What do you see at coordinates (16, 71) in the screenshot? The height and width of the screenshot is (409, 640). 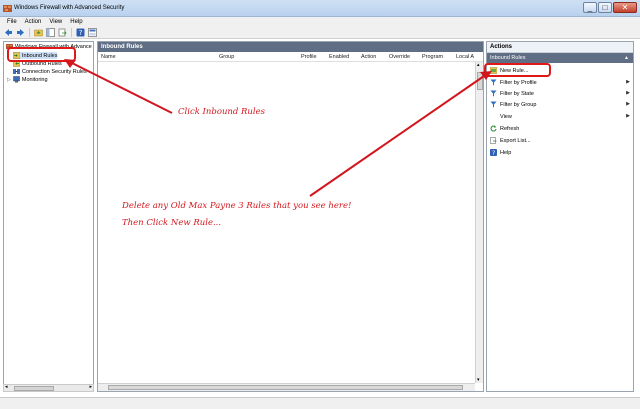 I see `connection-security-icon` at bounding box center [16, 71].